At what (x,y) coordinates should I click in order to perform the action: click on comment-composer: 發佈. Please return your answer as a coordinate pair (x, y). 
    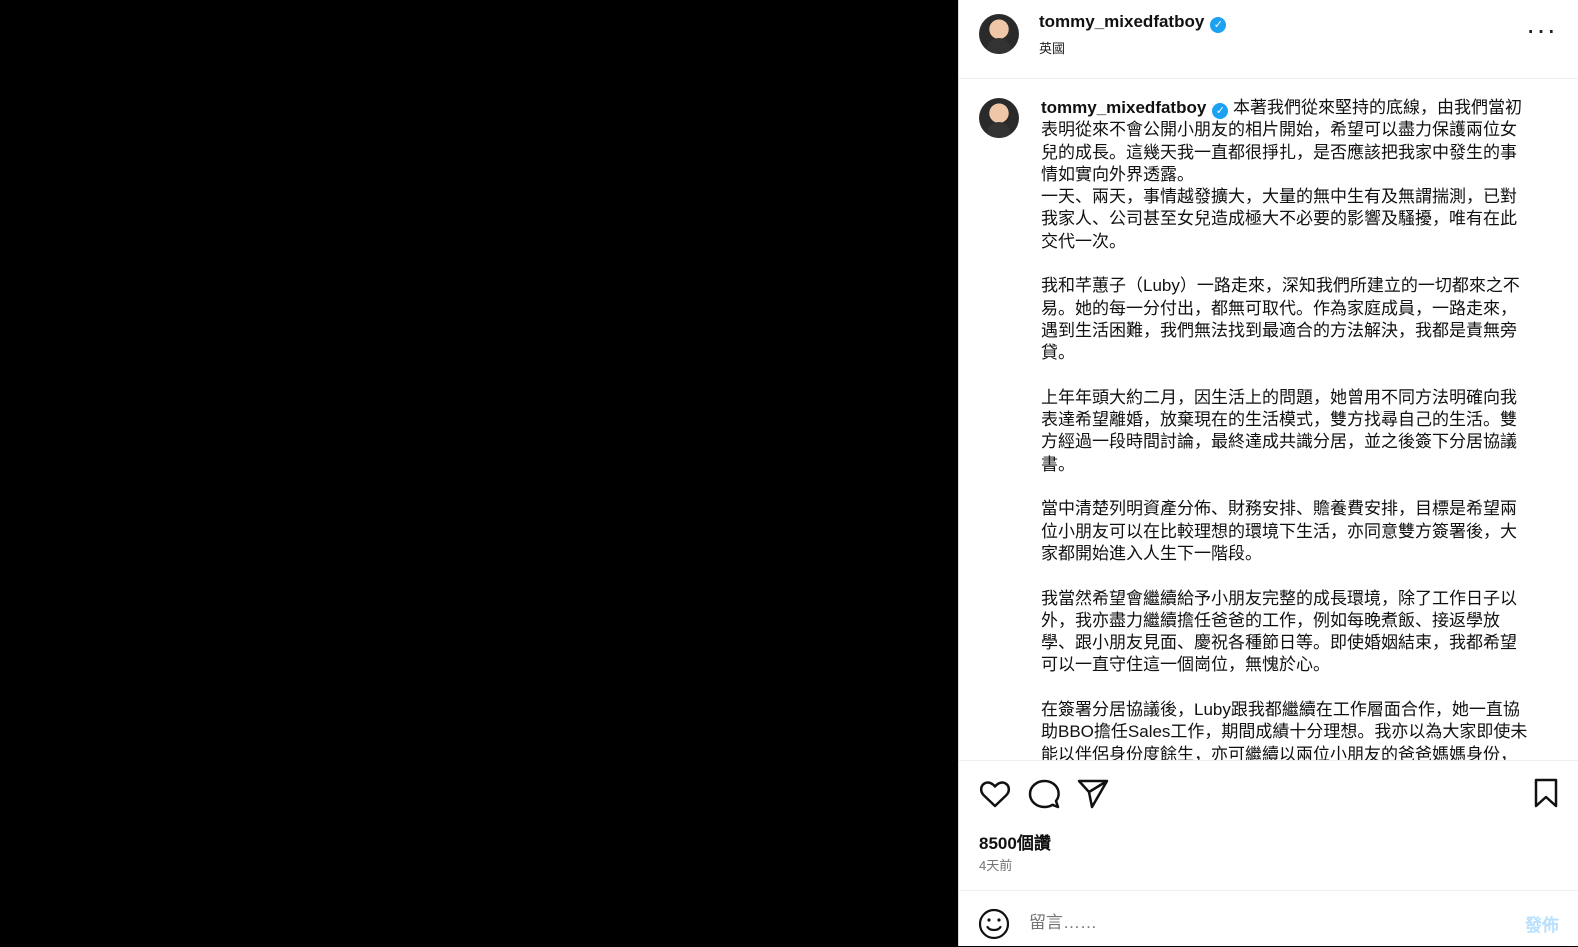
    Looking at the image, I should click on (1268, 918).